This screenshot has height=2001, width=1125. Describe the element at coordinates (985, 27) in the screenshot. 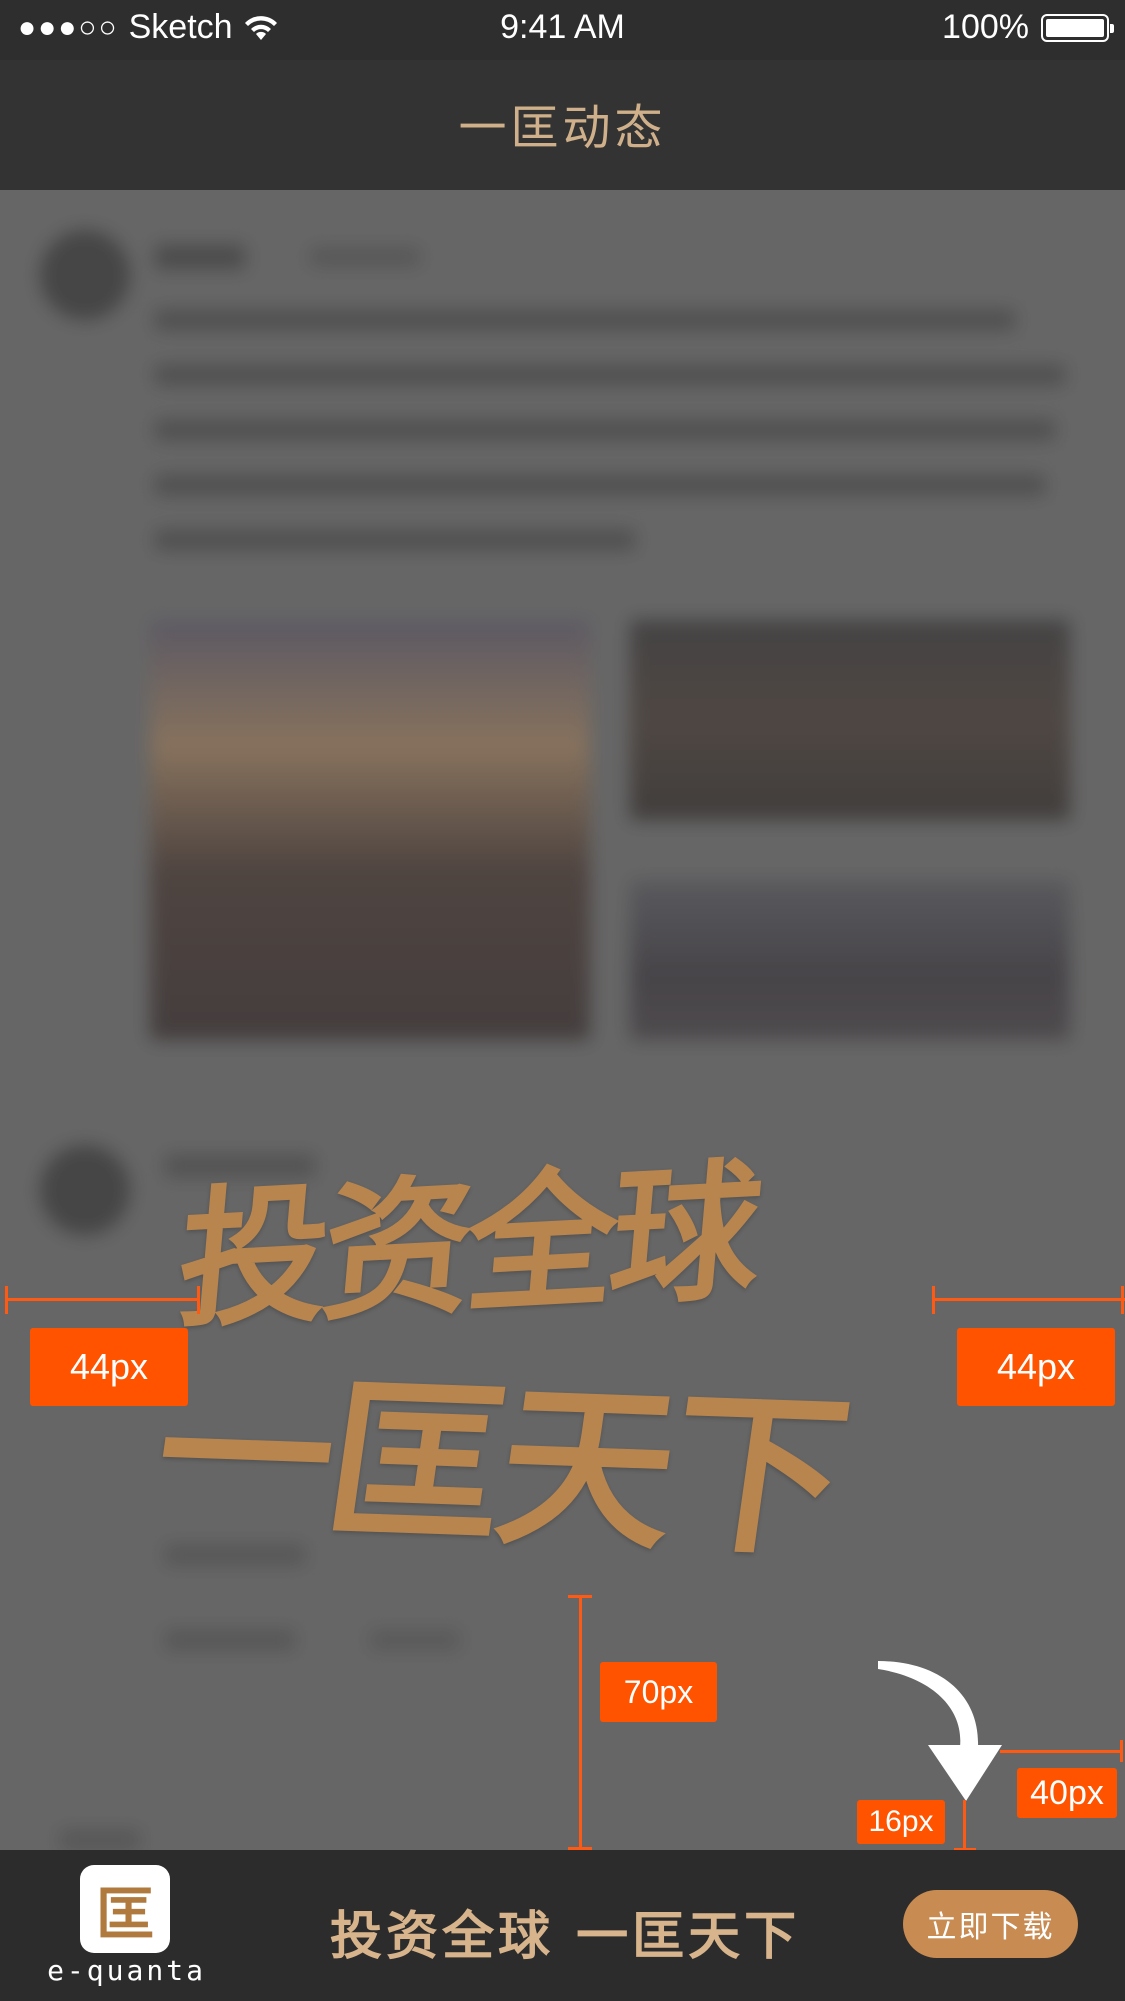

I see `battery-percent: 100%` at that location.